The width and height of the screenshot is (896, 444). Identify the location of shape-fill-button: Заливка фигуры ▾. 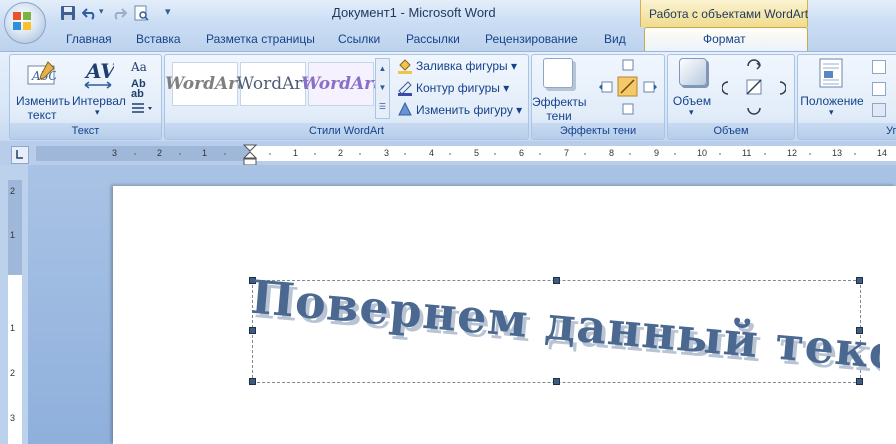
(466, 66).